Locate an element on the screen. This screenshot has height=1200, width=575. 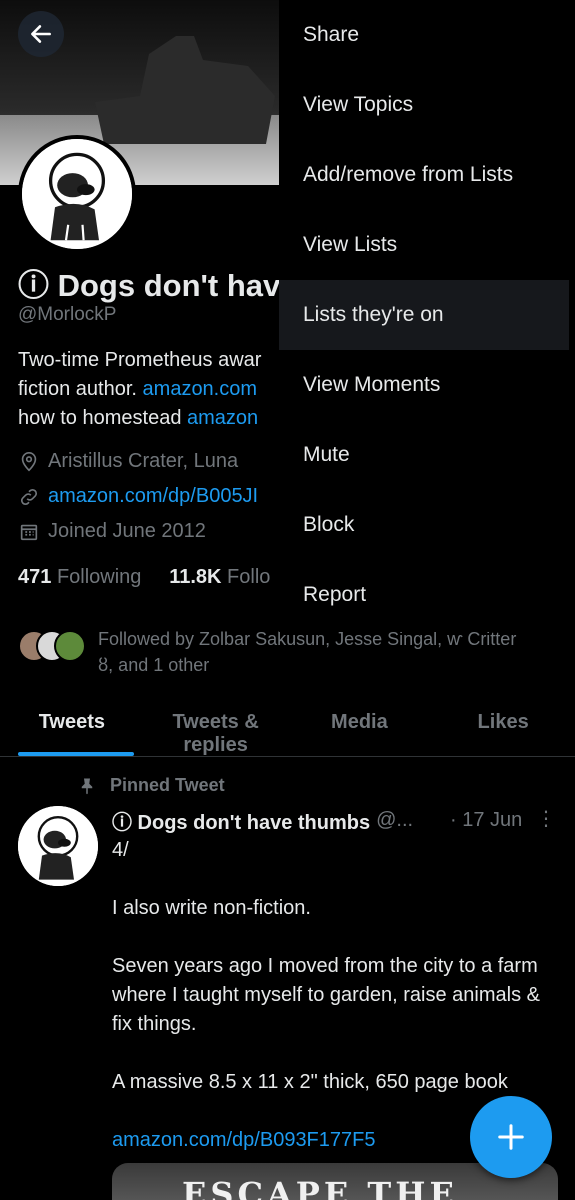
menu-item-report: Report is located at coordinates (424, 595).